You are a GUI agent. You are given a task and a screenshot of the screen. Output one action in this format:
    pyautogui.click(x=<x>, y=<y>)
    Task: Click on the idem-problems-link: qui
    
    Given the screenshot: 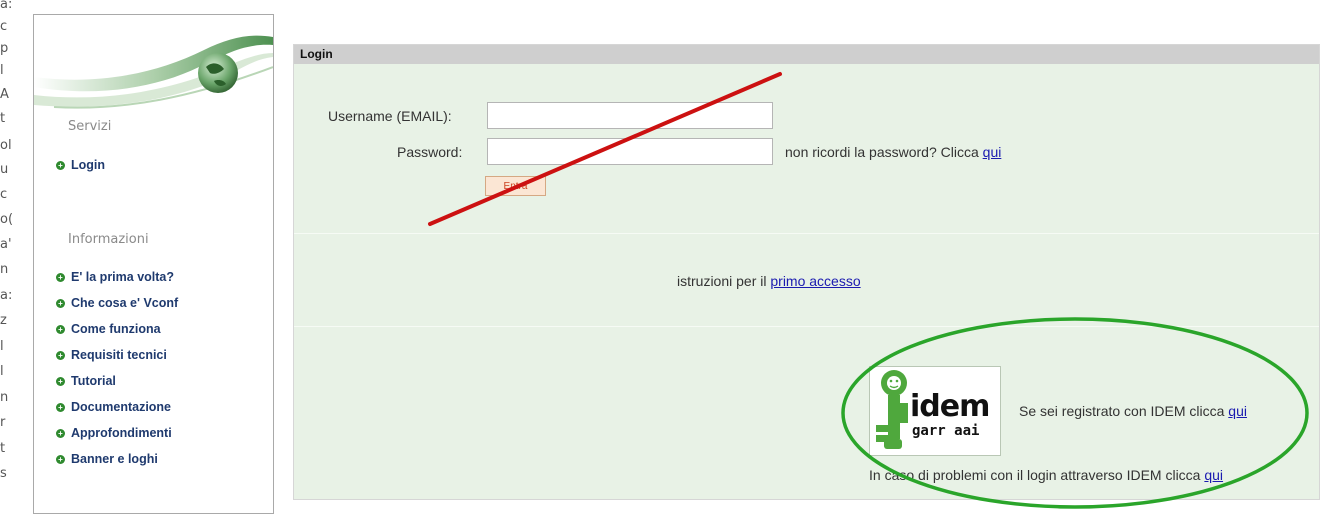 What is the action you would take?
    pyautogui.click(x=1213, y=475)
    